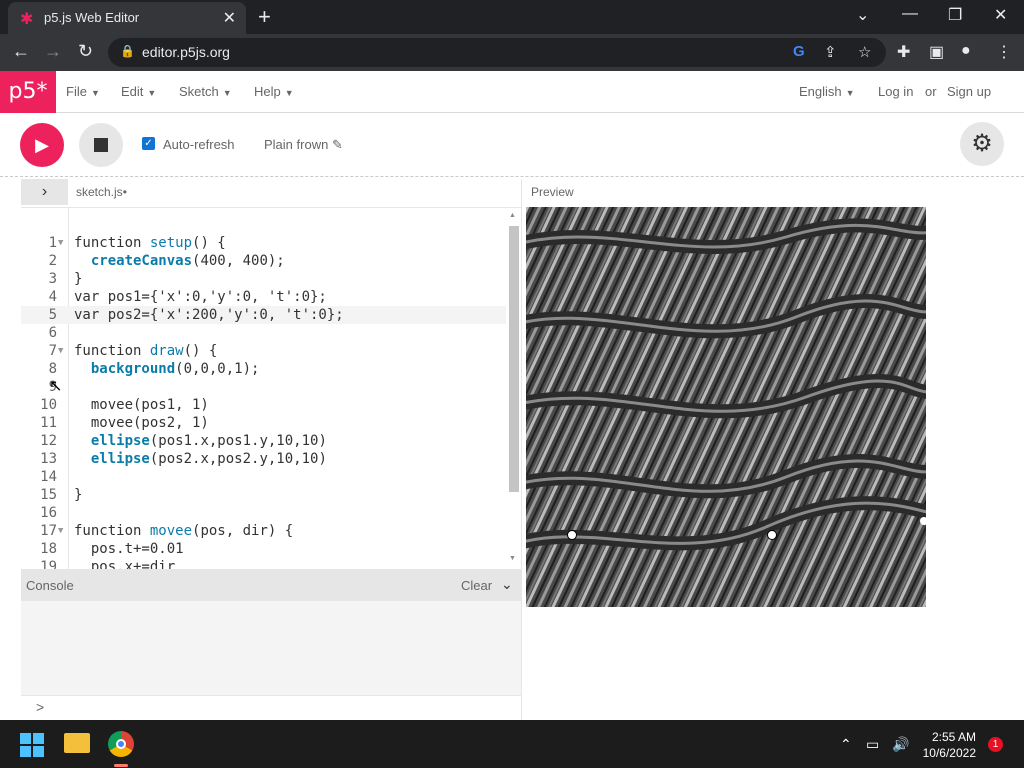 The height and width of the screenshot is (768, 1024). Describe the element at coordinates (303, 145) in the screenshot. I see `project-name: Plain frown ✎` at that location.